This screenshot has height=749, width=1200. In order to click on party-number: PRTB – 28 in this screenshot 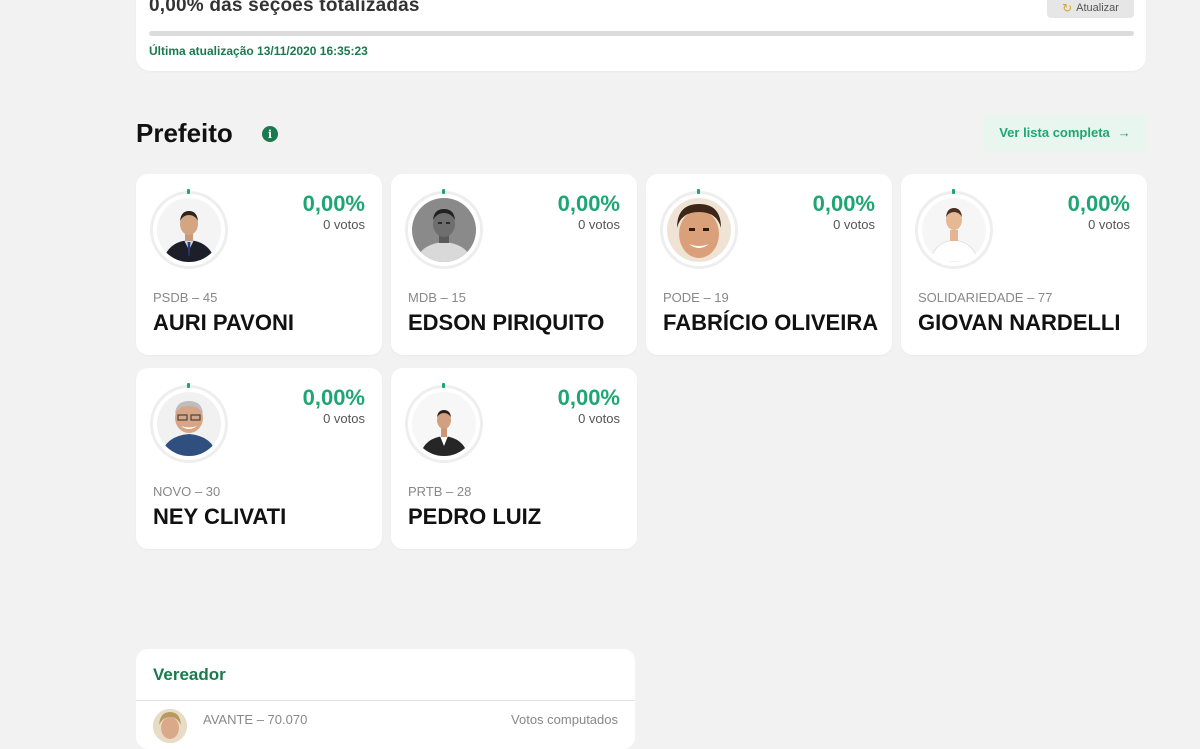, I will do `click(440, 491)`.